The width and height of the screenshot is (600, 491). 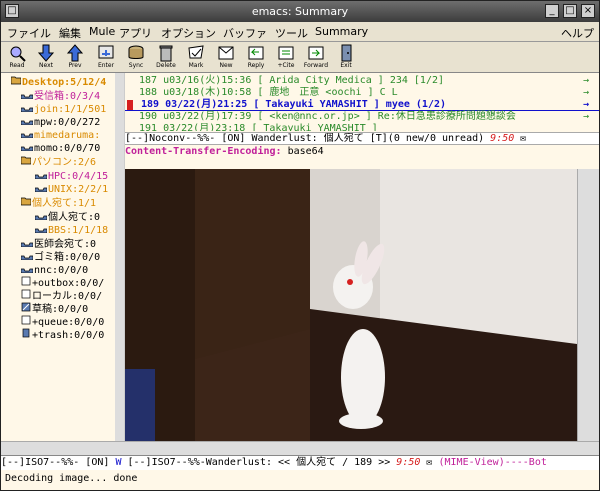 I want to click on folder-row: 草稿:0/0/0, so click(x=54, y=308).